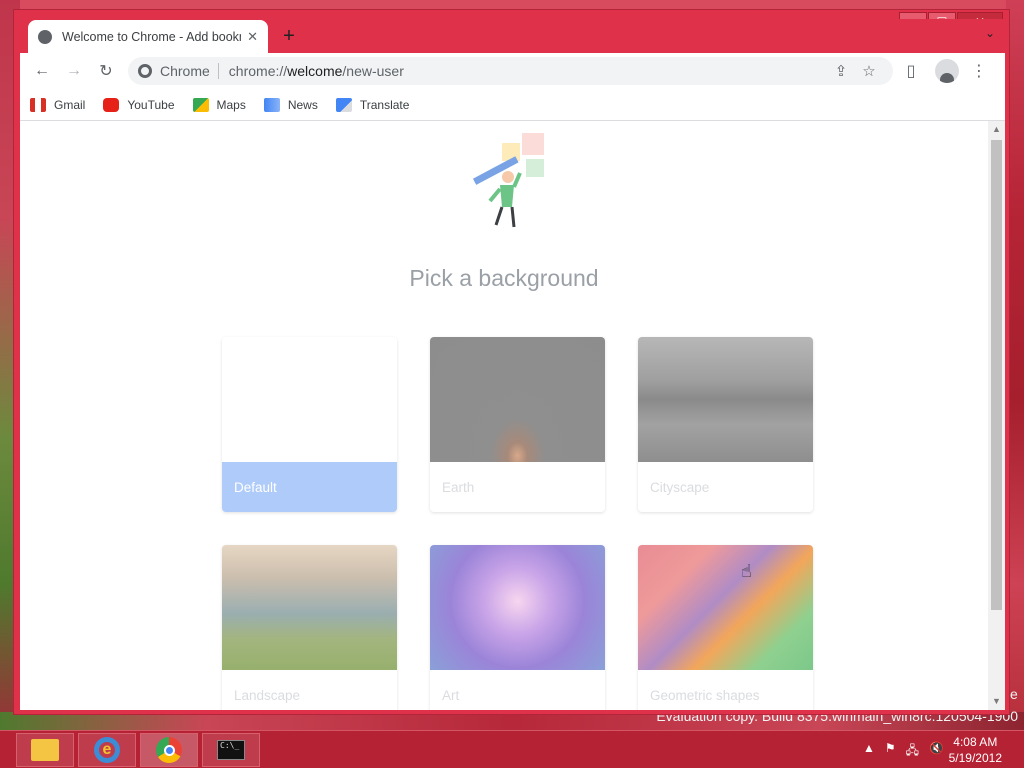 This screenshot has width=1024, height=768. Describe the element at coordinates (947, 78) in the screenshot. I see `person-icon` at that location.